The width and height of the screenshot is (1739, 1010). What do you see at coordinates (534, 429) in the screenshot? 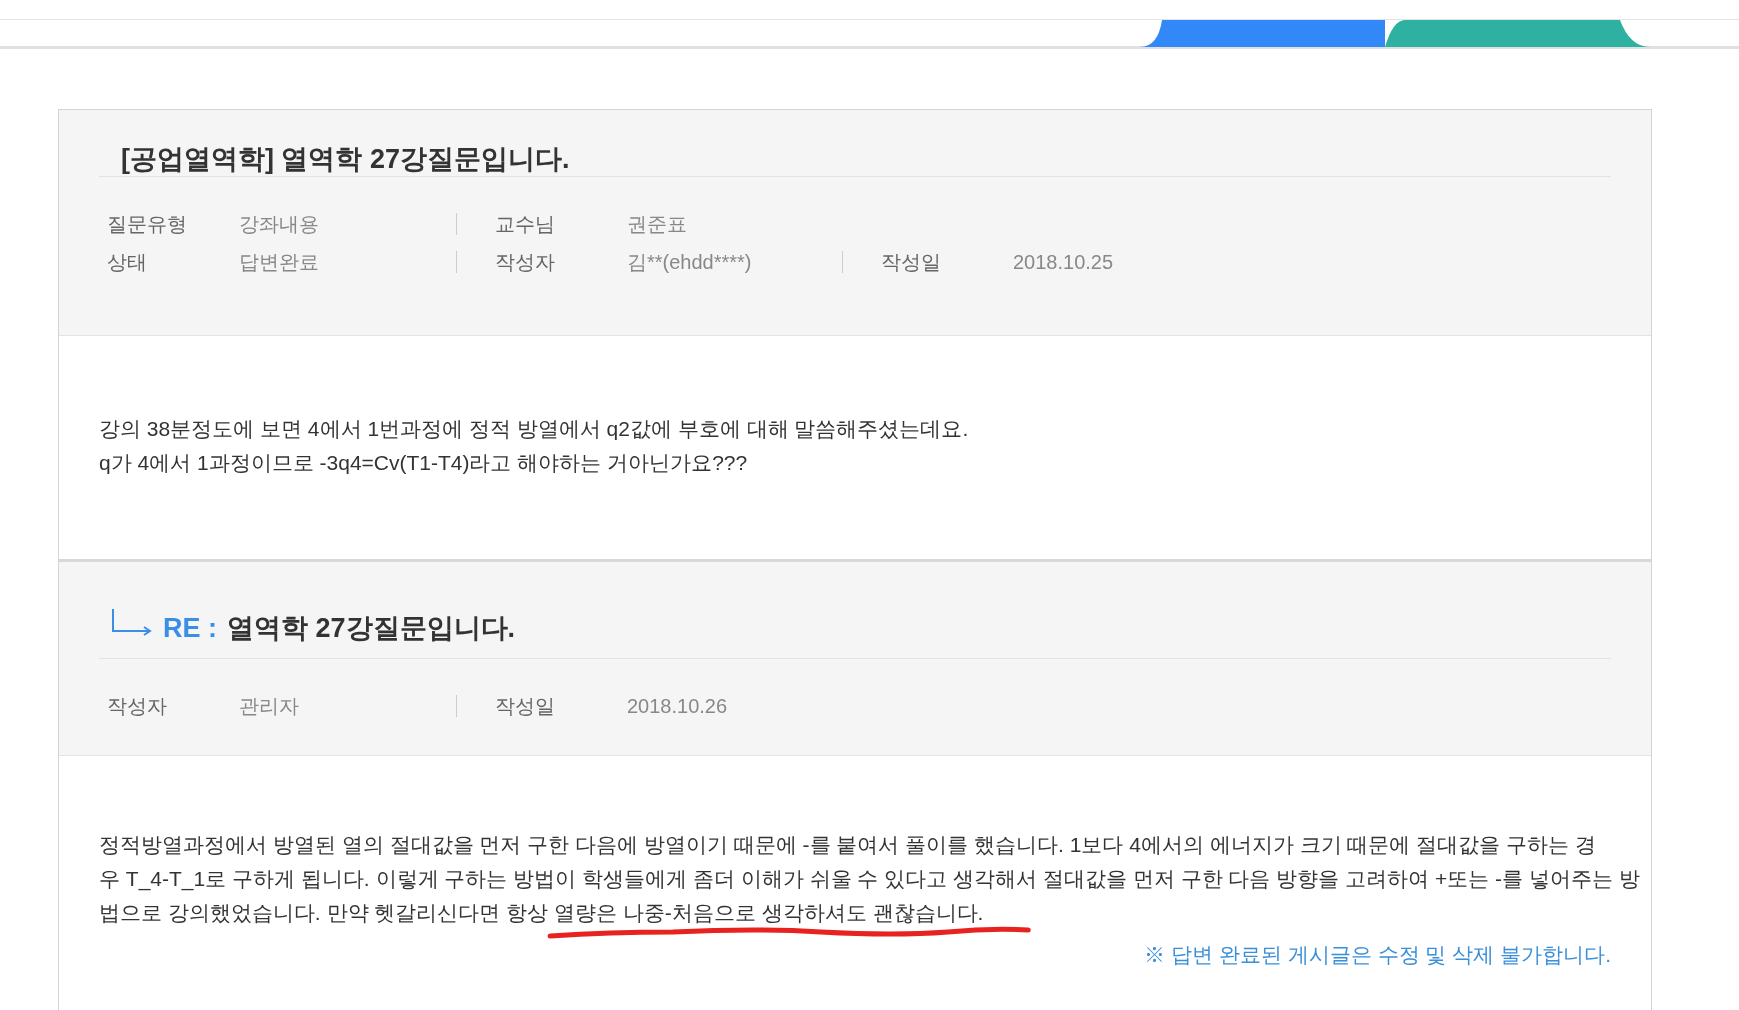
I see `question-text: 강의 38분정도에 보면 4에서 1번과정에 정적 방열에서 q2값에 부호에 대해 말씀해주셨는데요.` at bounding box center [534, 429].